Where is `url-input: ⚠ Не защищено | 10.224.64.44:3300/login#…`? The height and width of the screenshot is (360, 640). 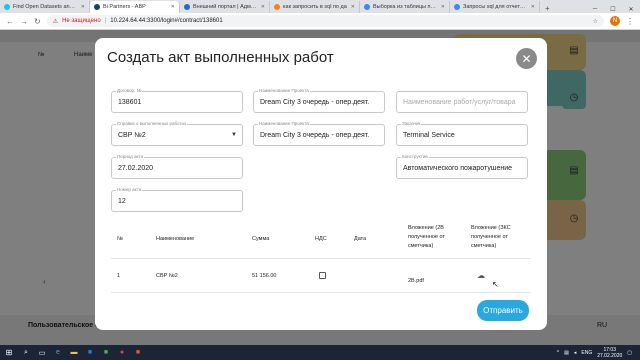 url-input: ⚠ Не защищено | 10.224.64.44:3300/login#… is located at coordinates (325, 21).